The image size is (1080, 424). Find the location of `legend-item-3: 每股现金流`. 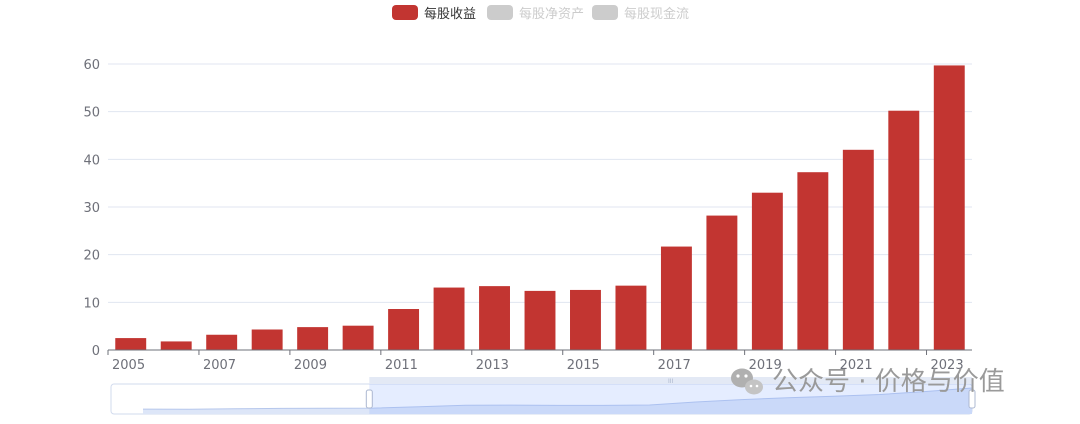

legend-item-3: 每股现金流 is located at coordinates (640, 13).